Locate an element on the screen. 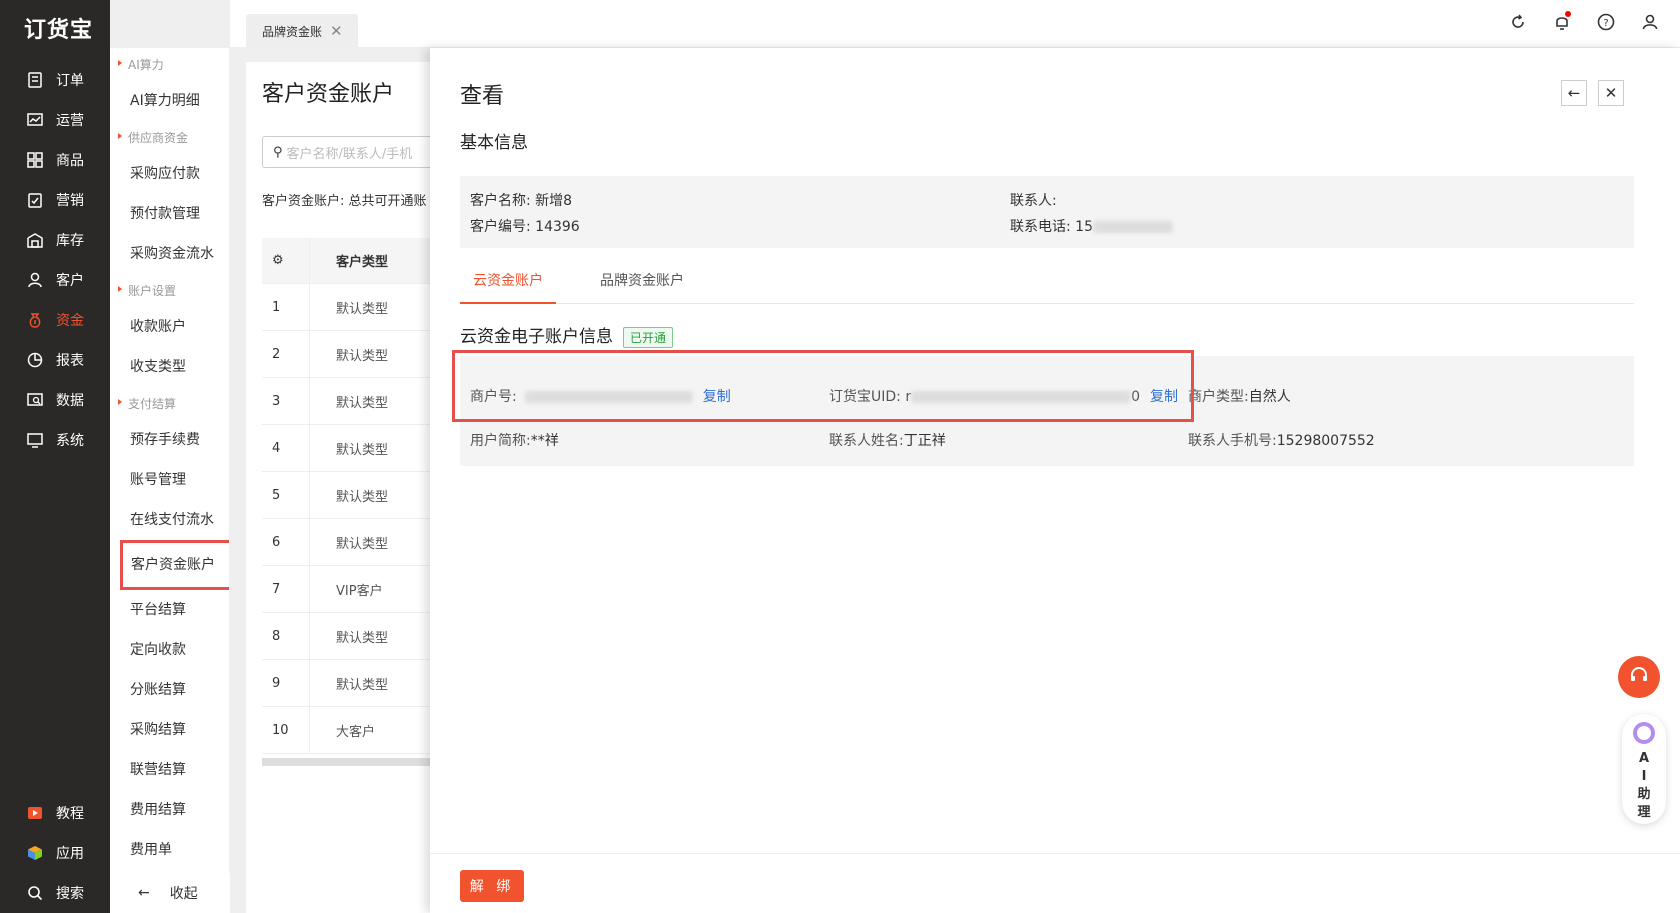 This screenshot has height=913, width=1680. data-icon is located at coordinates (35, 400).